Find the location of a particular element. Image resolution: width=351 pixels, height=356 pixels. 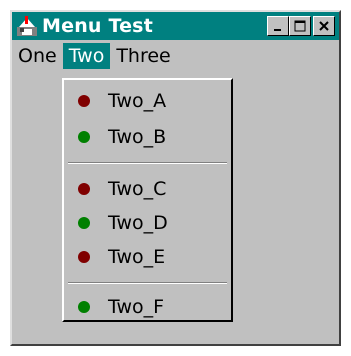

menu-item-label: Two_A is located at coordinates (137, 101).